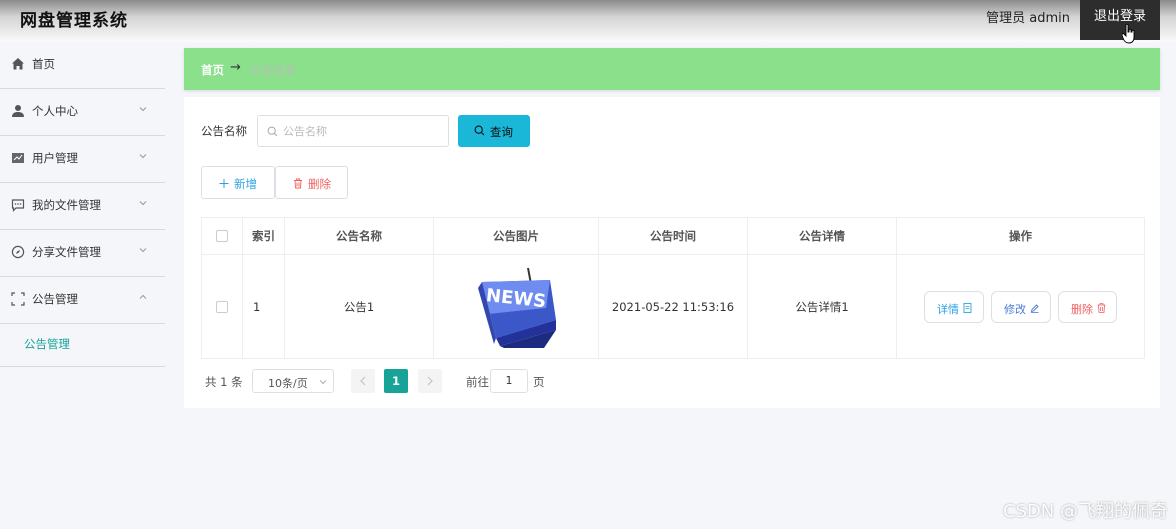  I want to click on batch-delete-button-label: 删除, so click(319, 184).